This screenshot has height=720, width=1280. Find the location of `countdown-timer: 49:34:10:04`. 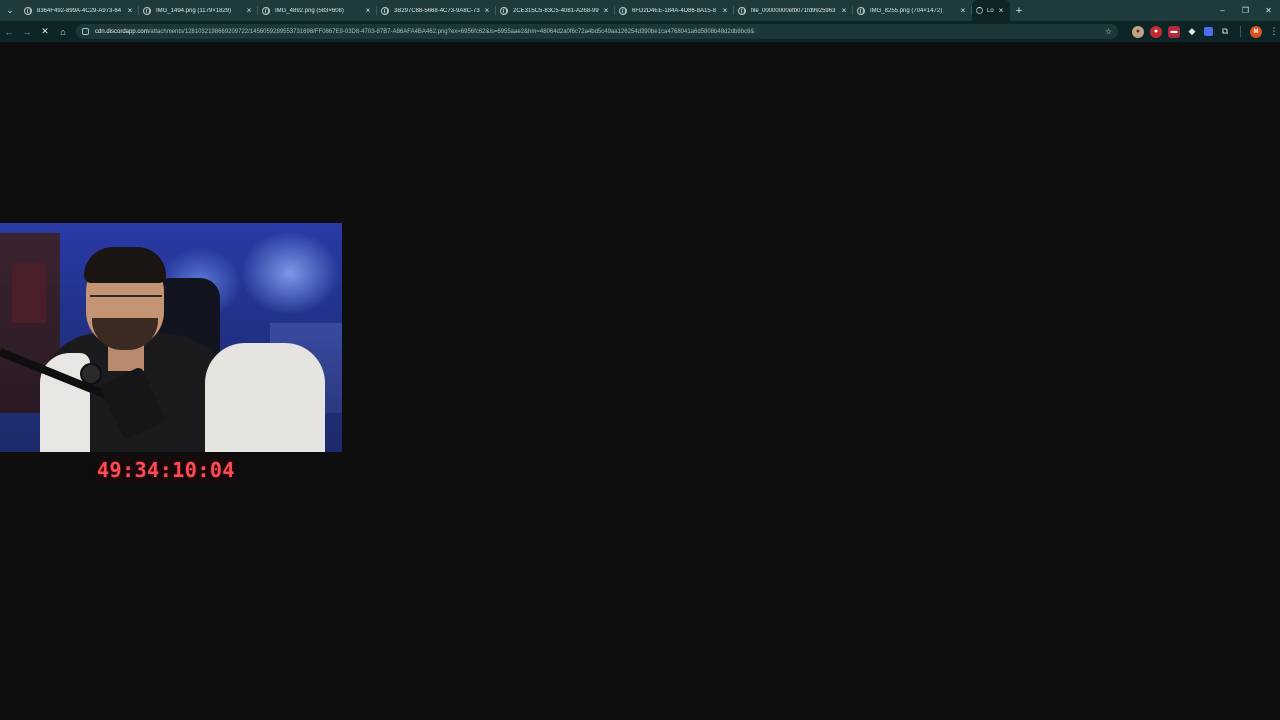

countdown-timer: 49:34:10:04 is located at coordinates (166, 470).